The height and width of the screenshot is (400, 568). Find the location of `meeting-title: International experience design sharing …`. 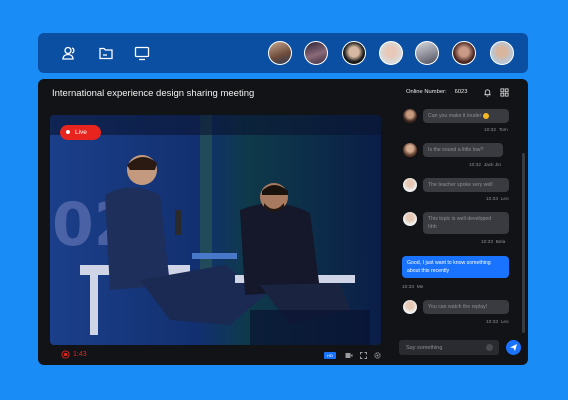

meeting-title: International experience design sharing … is located at coordinates (153, 93).